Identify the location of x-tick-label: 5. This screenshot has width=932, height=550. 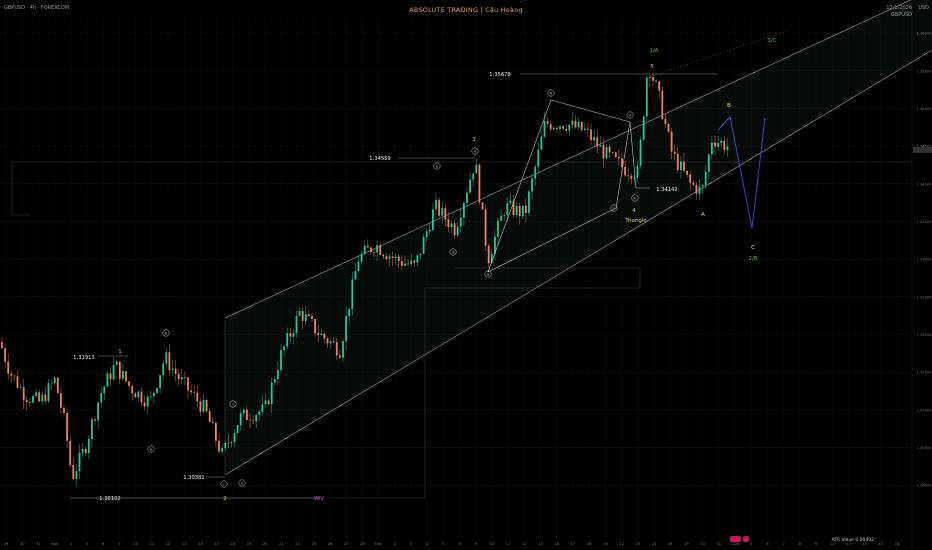
(443, 543).